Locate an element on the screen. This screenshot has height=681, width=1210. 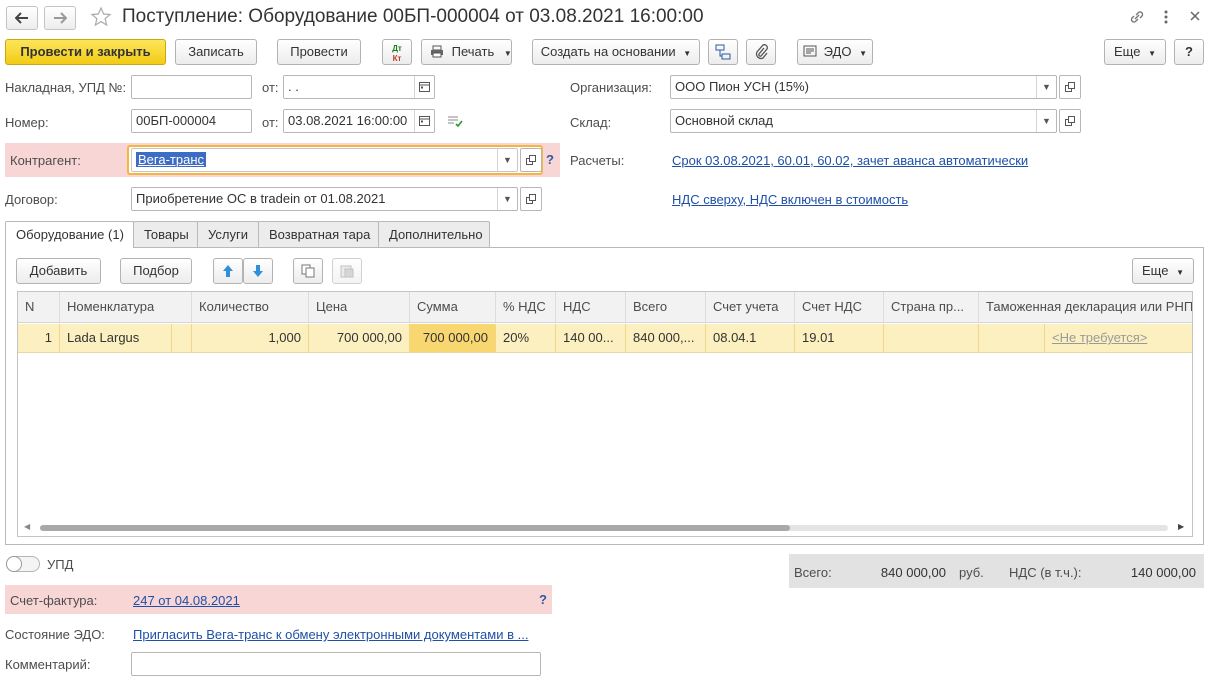
move-up-button is located at coordinates (228, 271).